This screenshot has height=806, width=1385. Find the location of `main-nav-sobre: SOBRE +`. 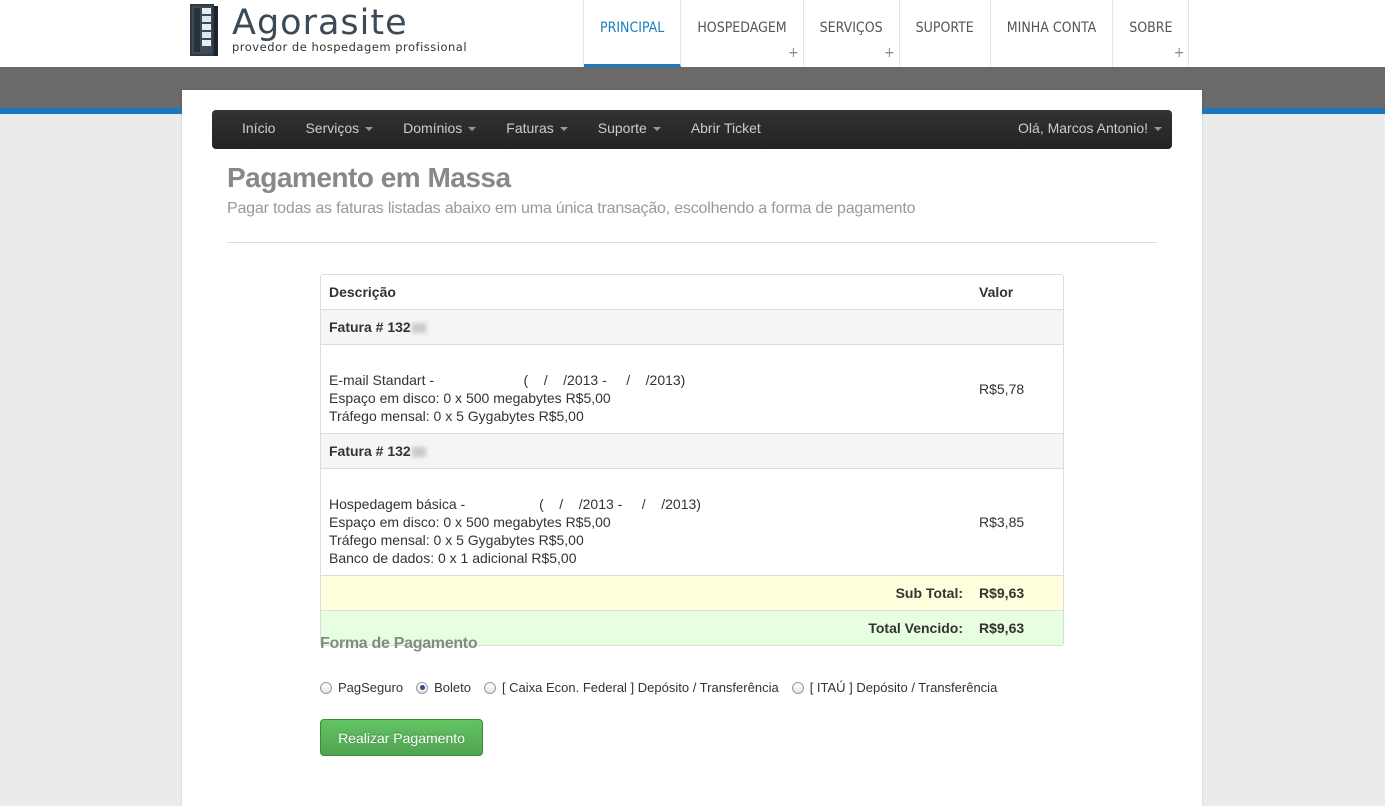

main-nav-sobre: SOBRE + is located at coordinates (1151, 33).